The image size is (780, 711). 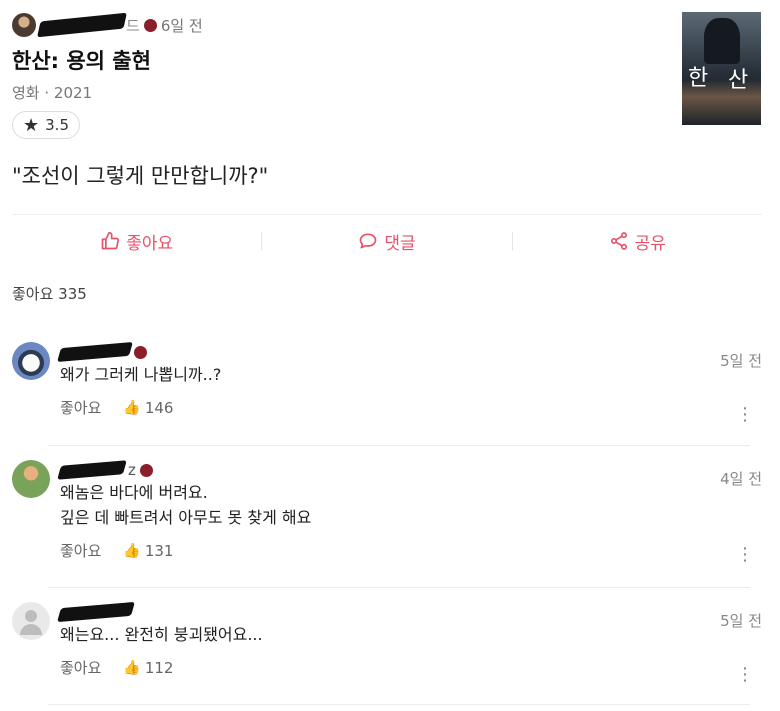 What do you see at coordinates (410, 667) in the screenshot?
I see `comment-actions: 좋아요 👍 112` at bounding box center [410, 667].